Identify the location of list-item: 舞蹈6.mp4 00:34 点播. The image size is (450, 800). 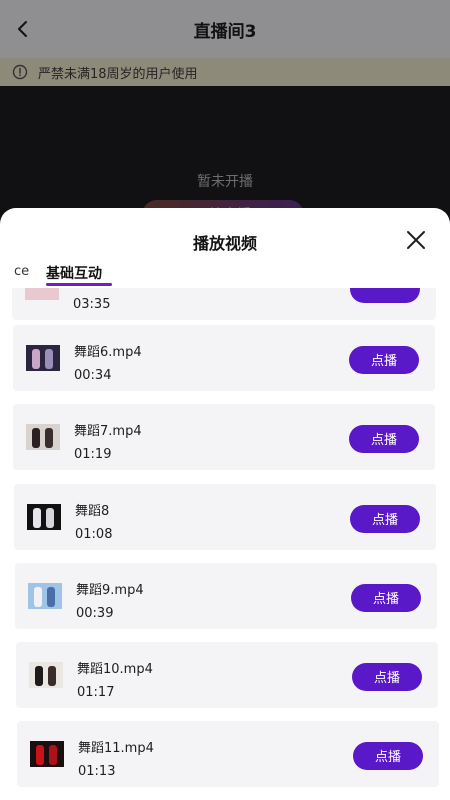
(224, 358).